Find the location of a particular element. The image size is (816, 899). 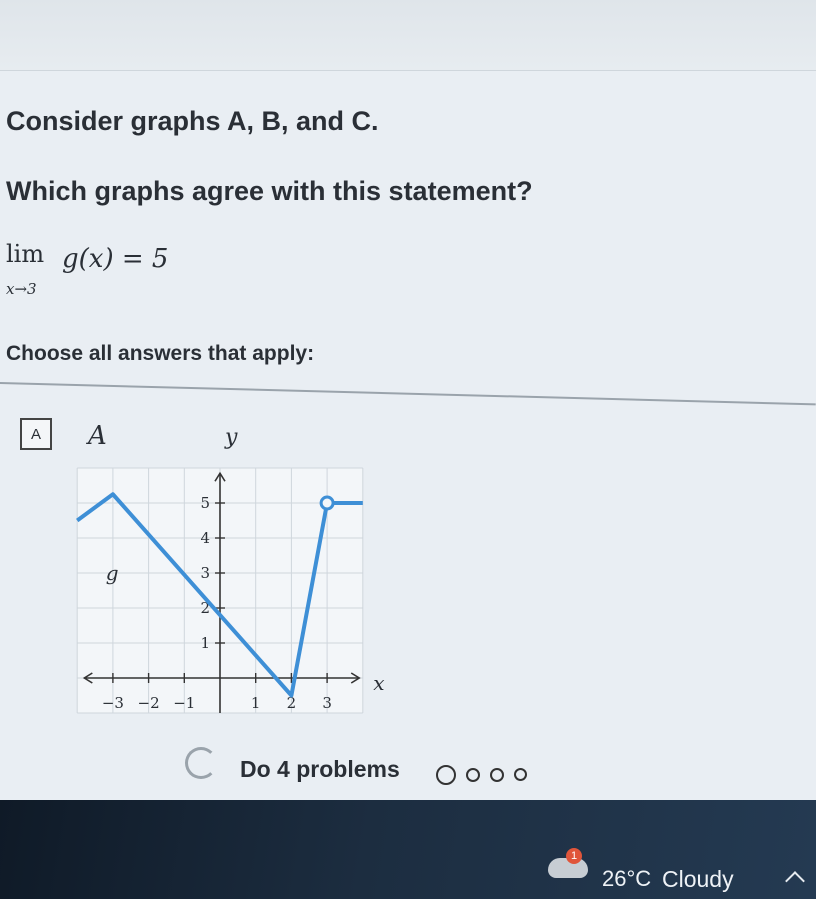

question-prompt: Which graphs agree with this statement? is located at coordinates (269, 191).